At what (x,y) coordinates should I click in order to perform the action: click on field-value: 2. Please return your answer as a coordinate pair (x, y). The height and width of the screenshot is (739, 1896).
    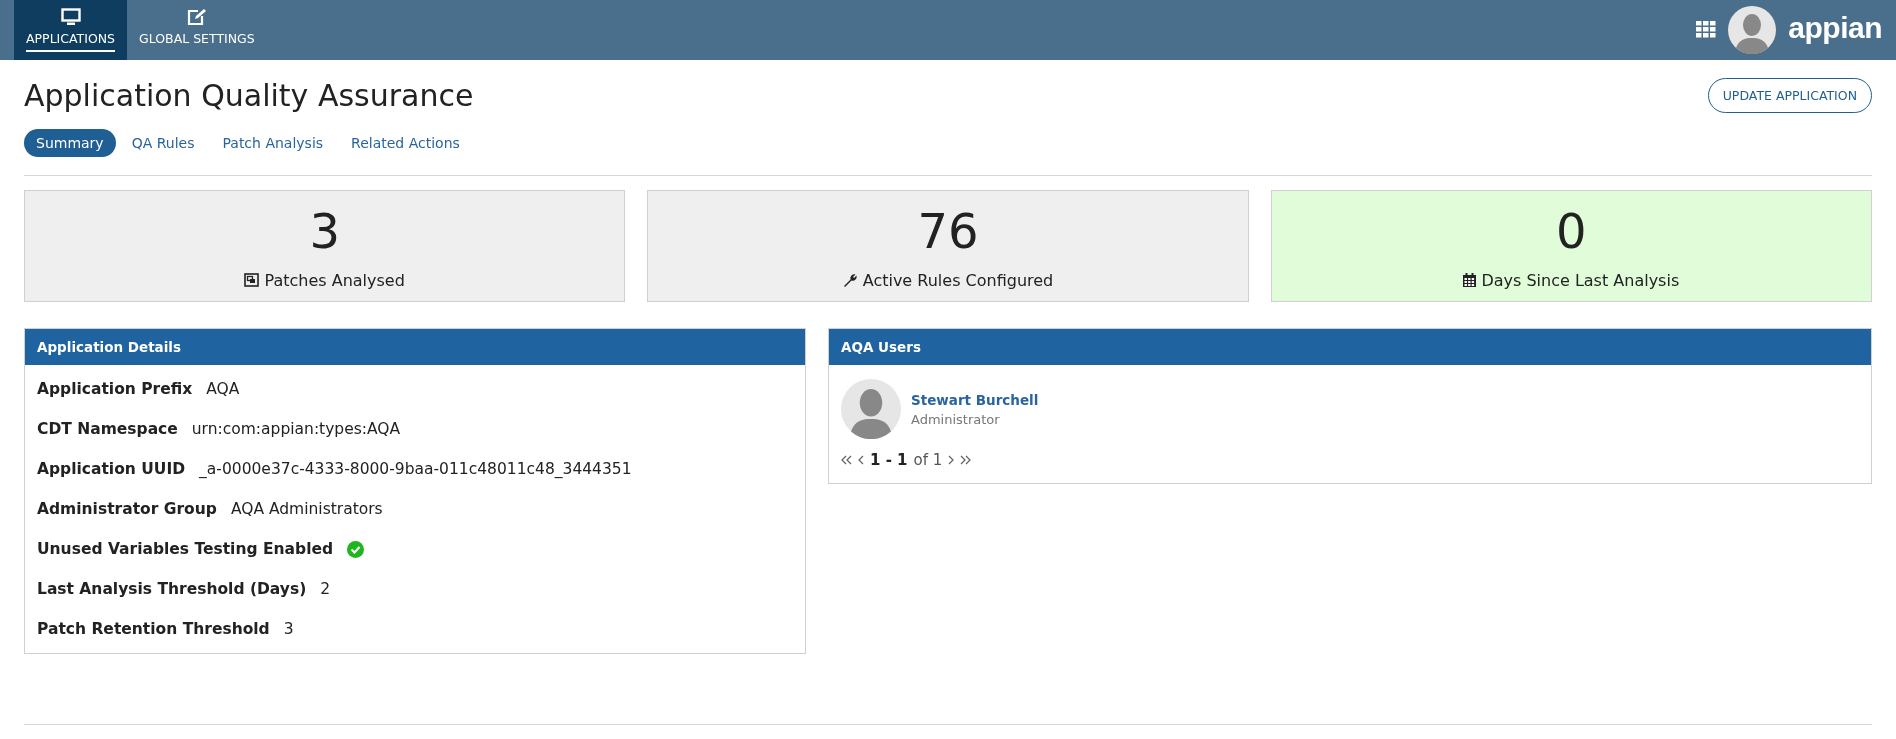
    Looking at the image, I should click on (325, 589).